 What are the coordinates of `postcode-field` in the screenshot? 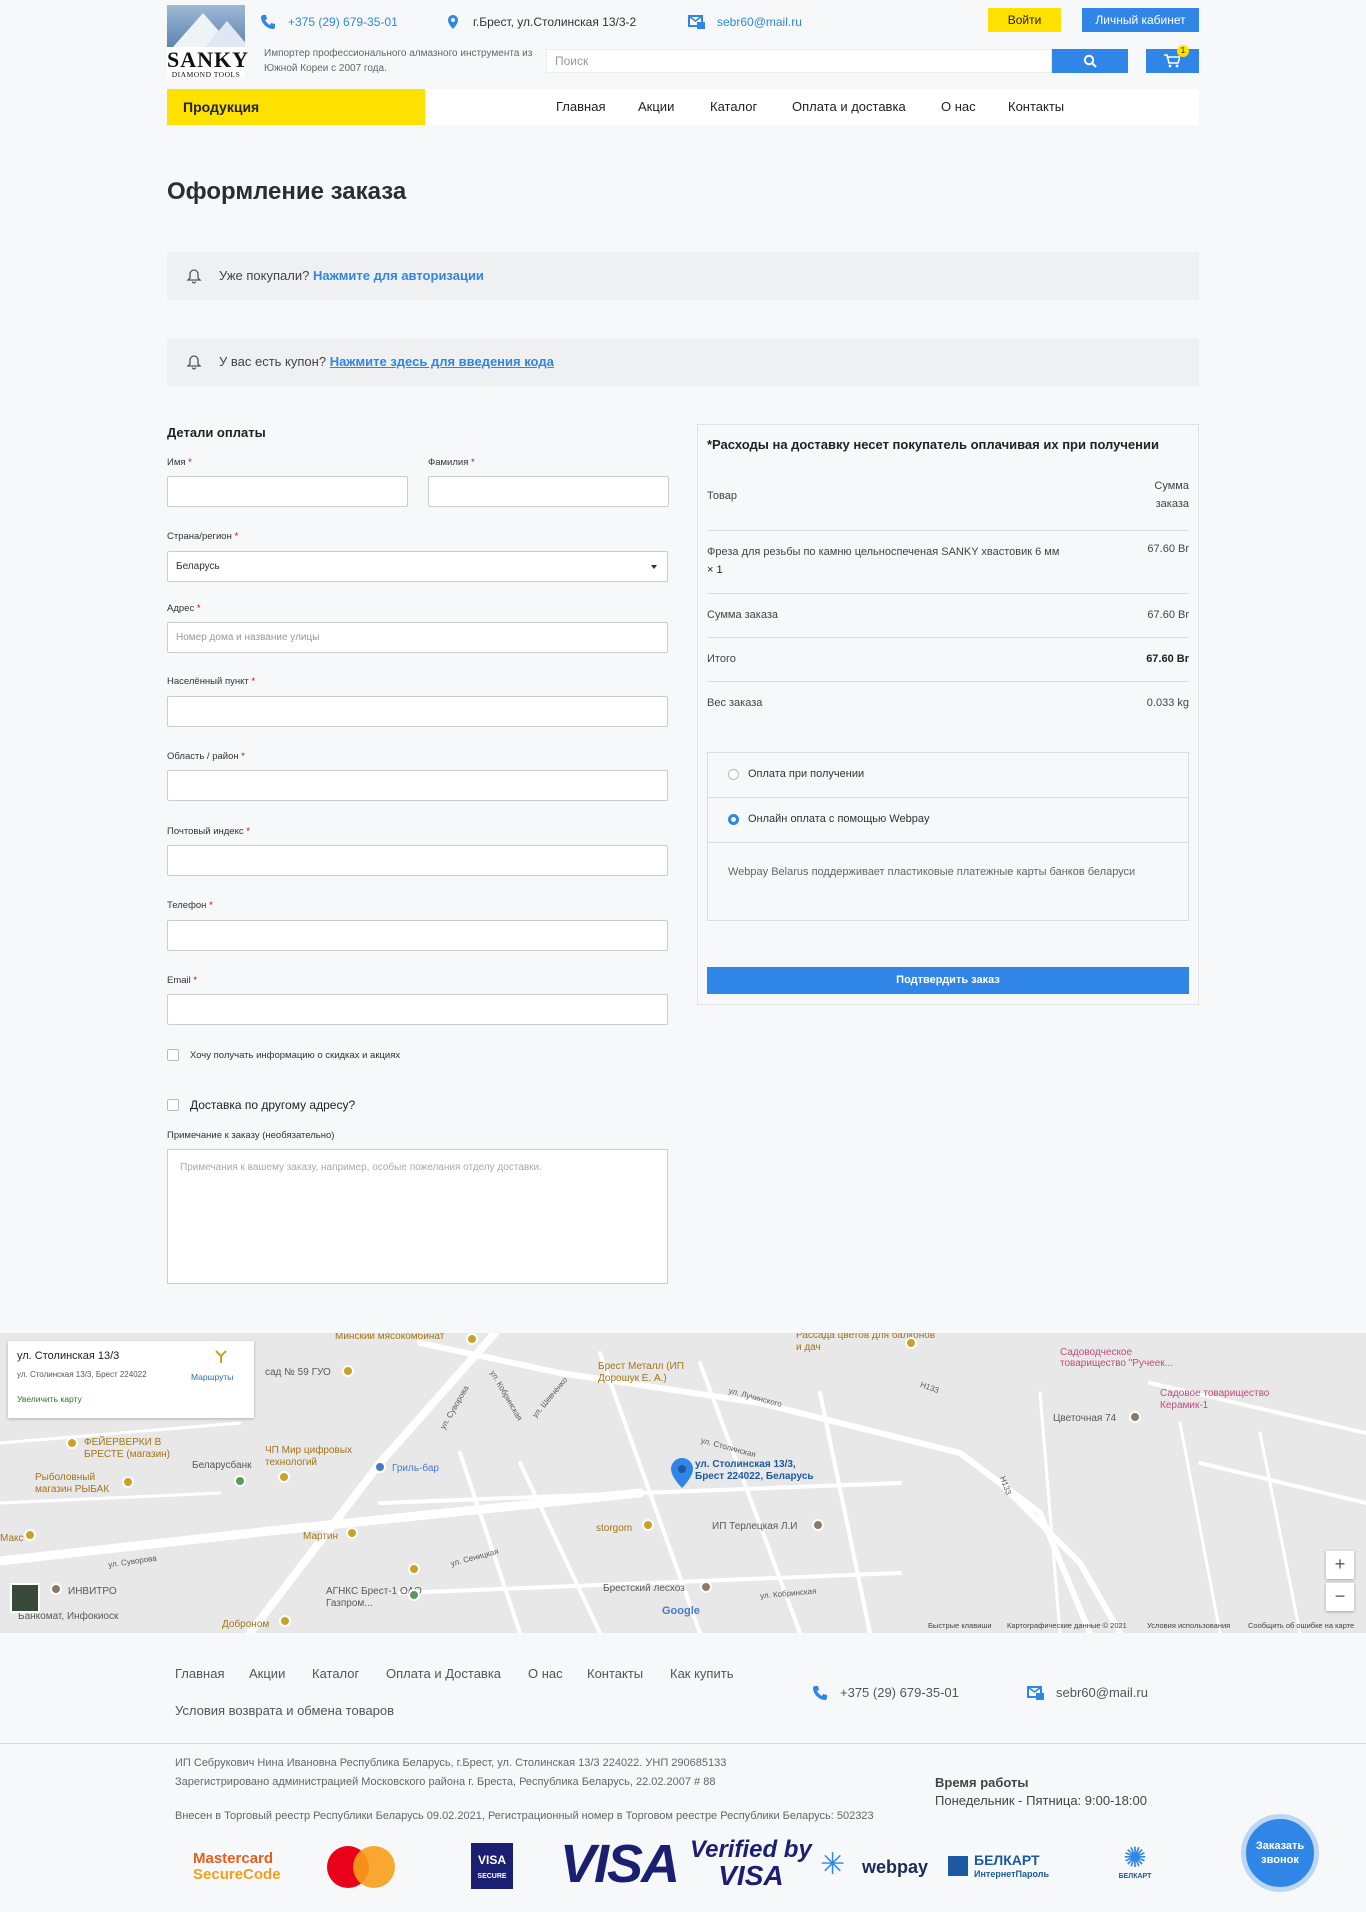 It's located at (417, 860).